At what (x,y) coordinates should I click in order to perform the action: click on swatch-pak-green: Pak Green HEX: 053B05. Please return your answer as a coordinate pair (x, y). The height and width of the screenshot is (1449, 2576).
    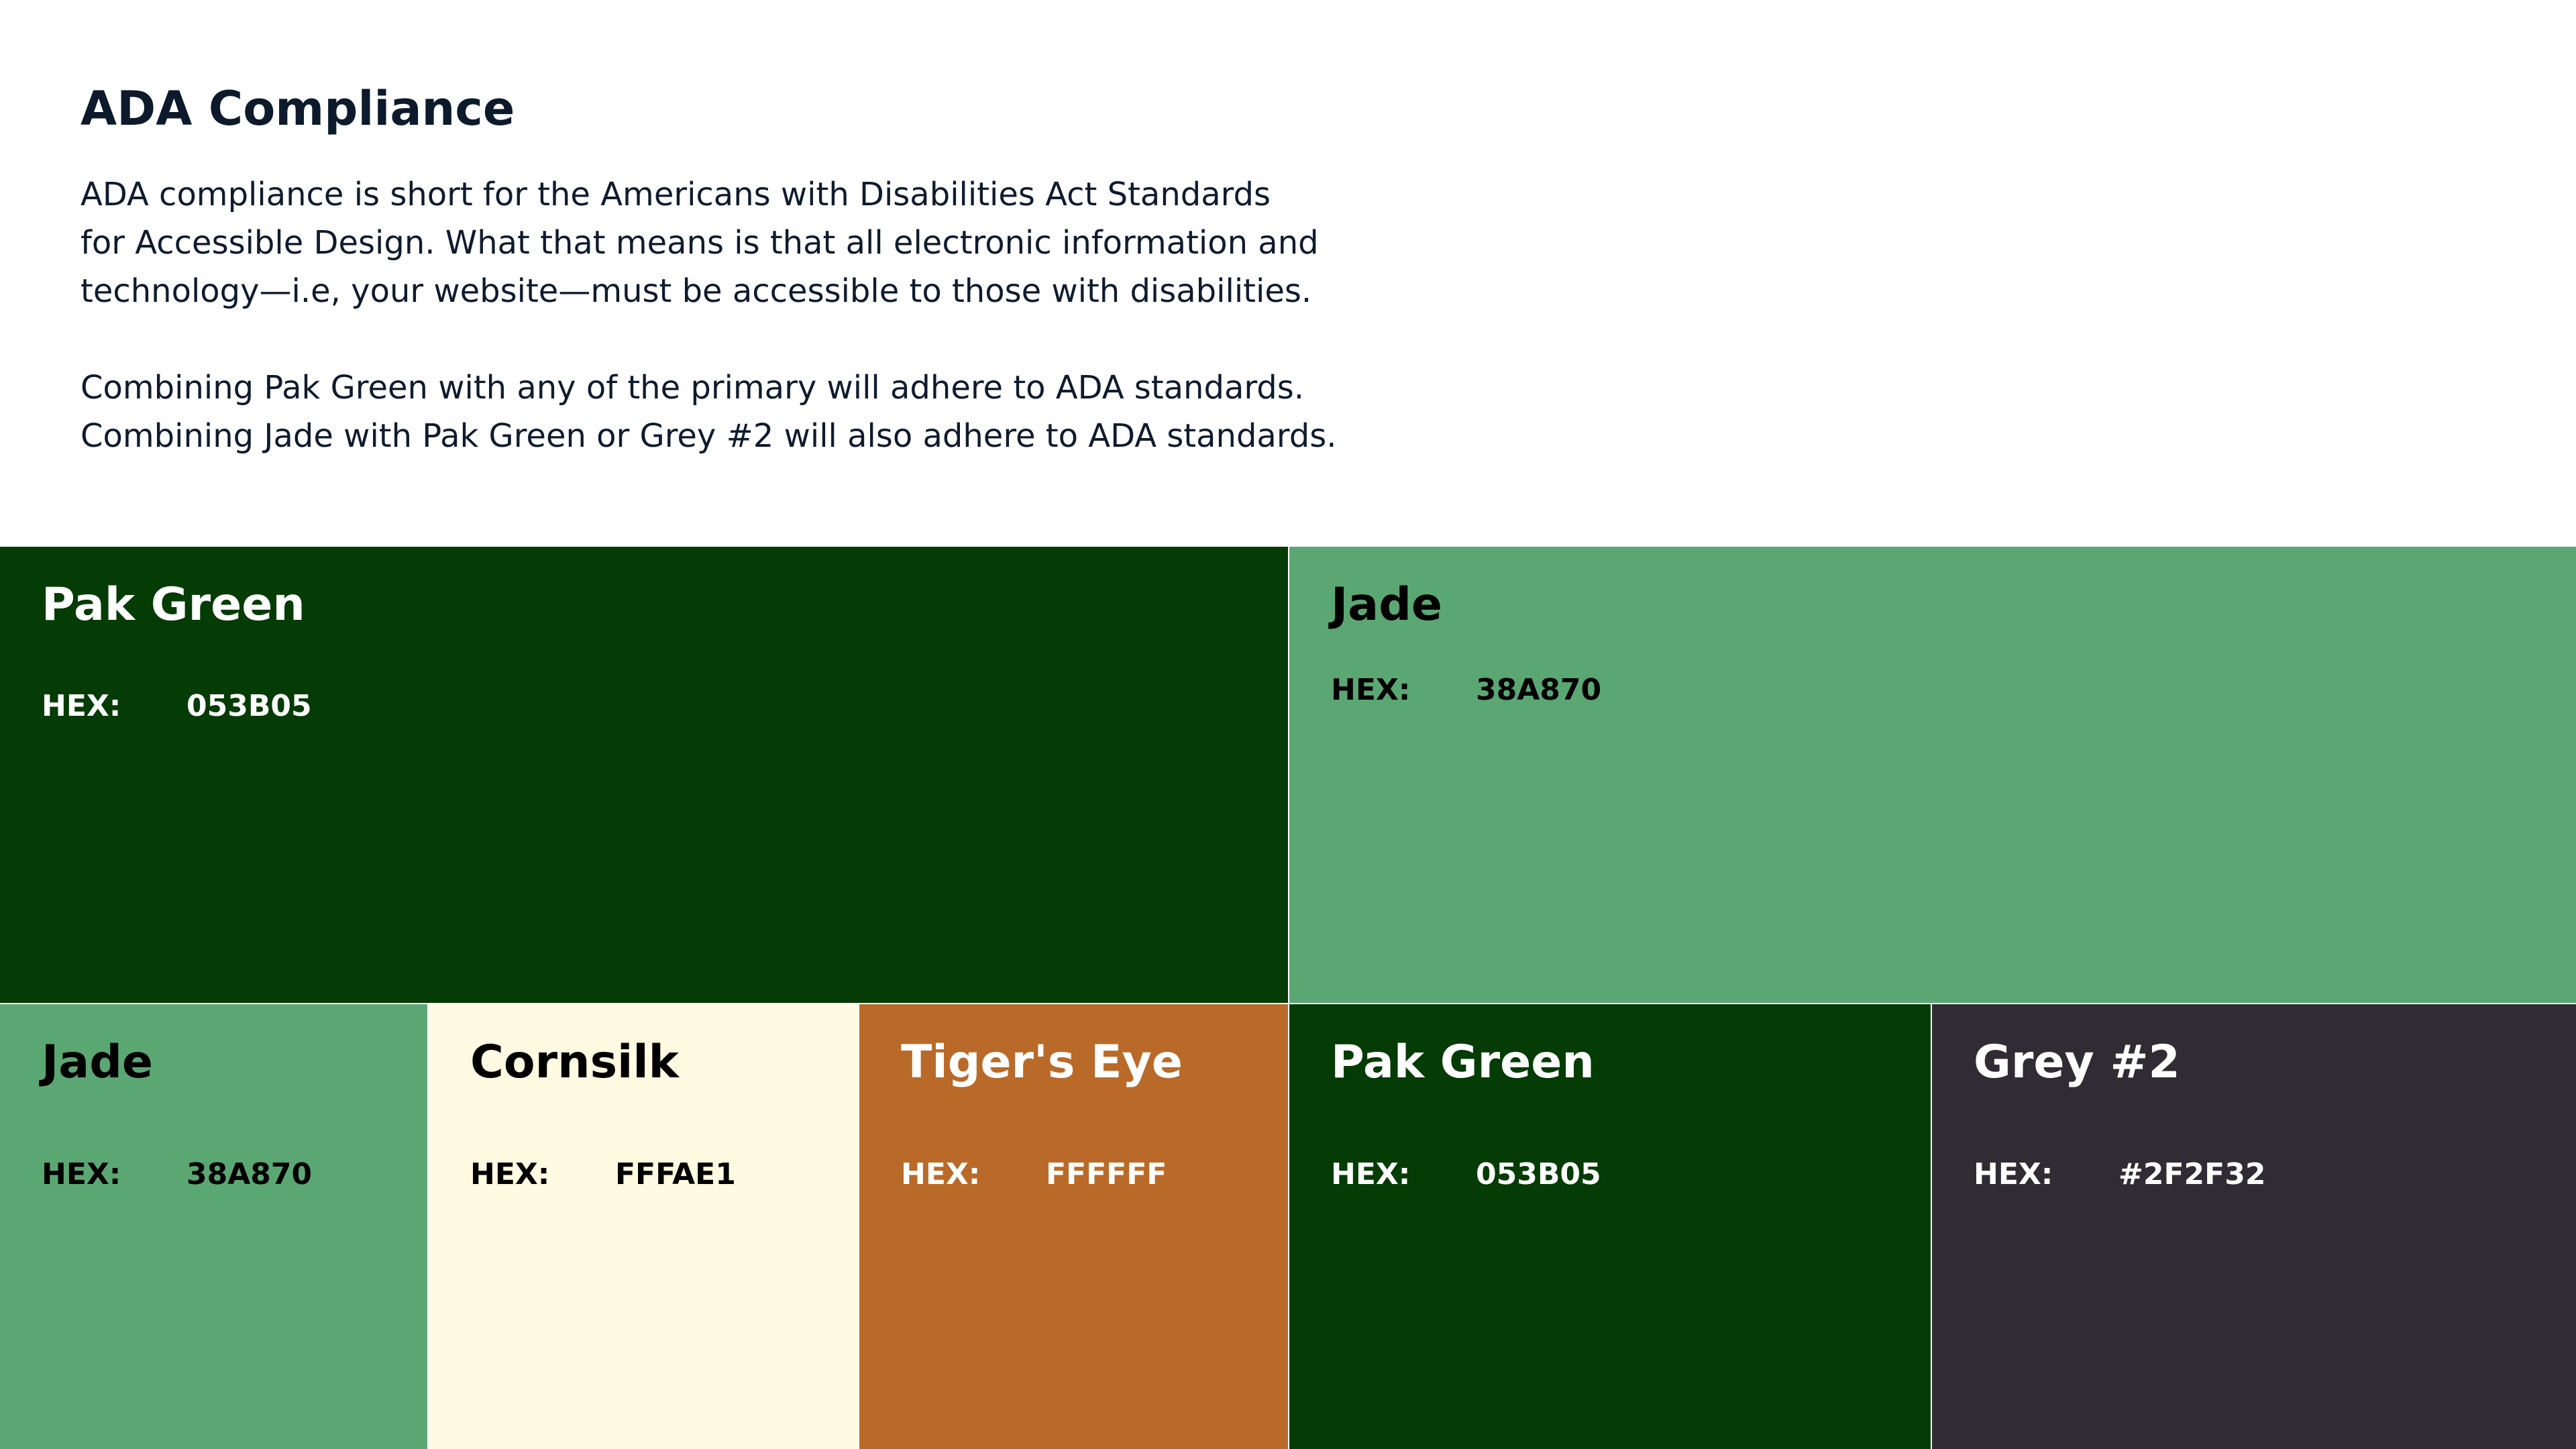
    Looking at the image, I should click on (1610, 1226).